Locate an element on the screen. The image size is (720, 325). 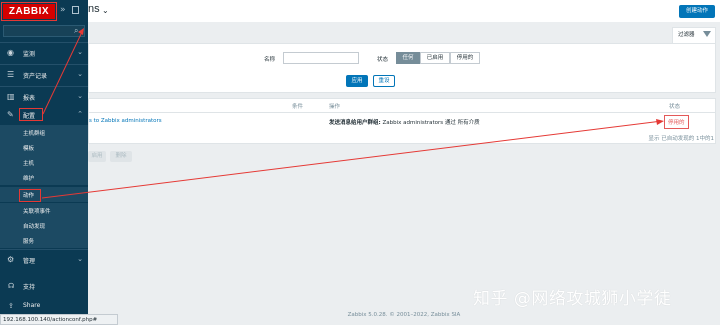
annotation-arrow is located at coordinates (62, 73).